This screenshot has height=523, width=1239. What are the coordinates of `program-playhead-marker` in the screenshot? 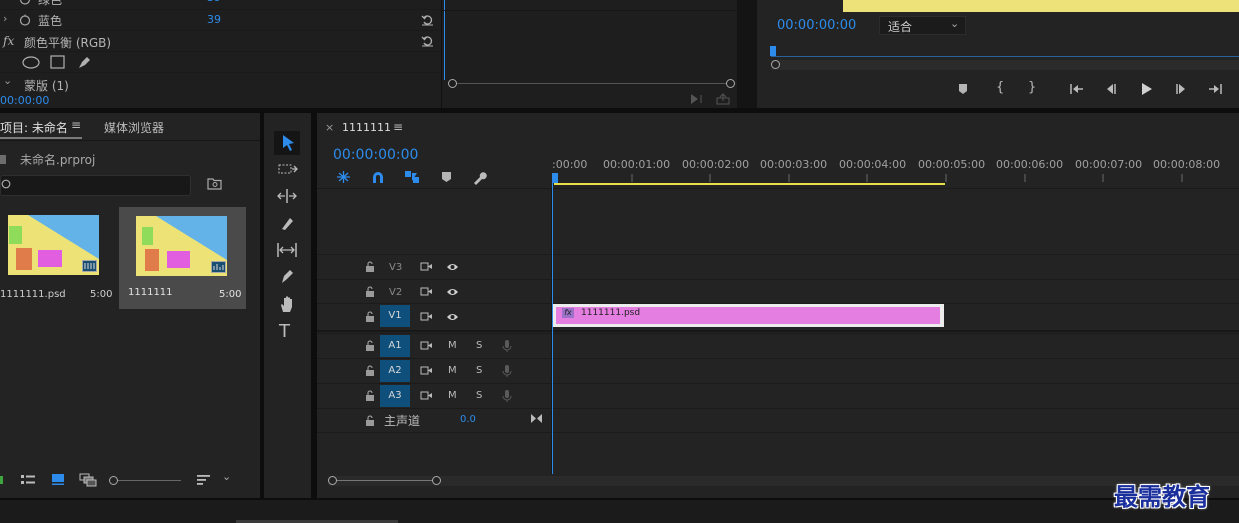 It's located at (773, 51).